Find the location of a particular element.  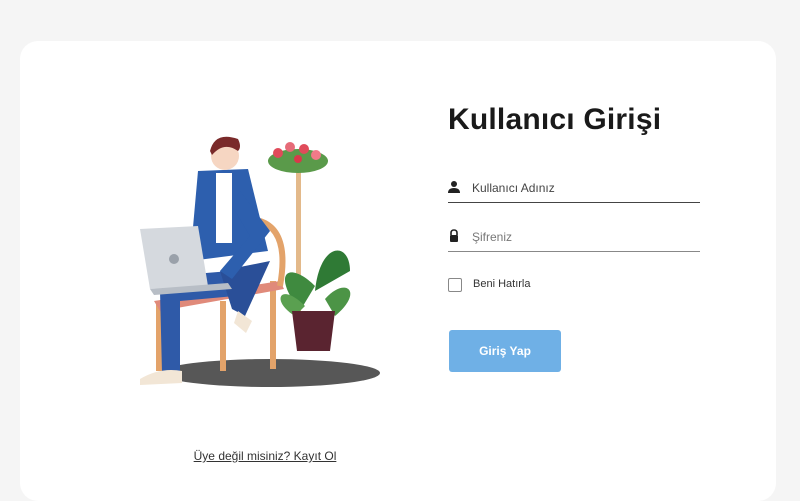

user-icon is located at coordinates (454, 187).